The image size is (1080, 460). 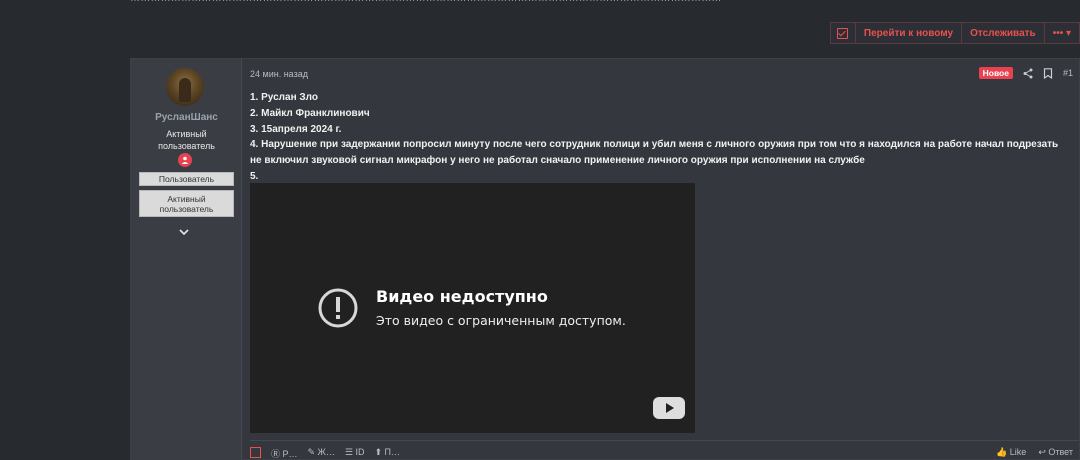 I want to click on footer-action: ☰ ID, so click(x=355, y=453).